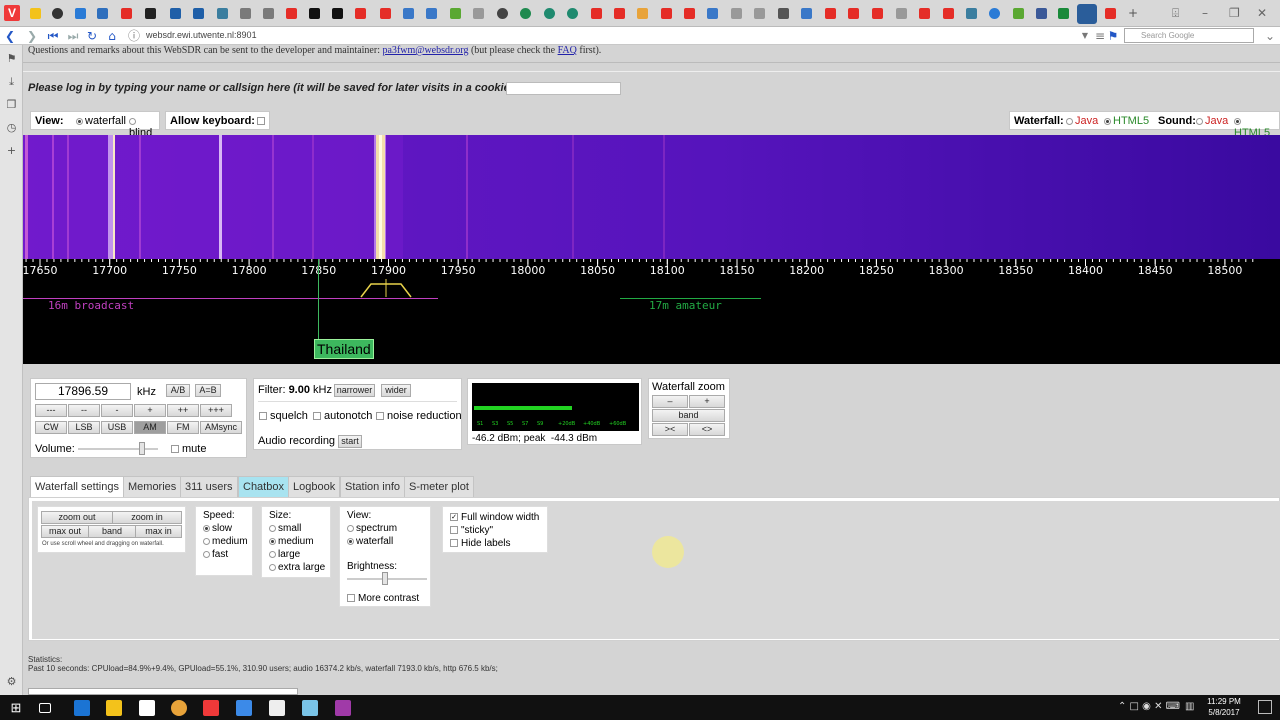  Describe the element at coordinates (563, 88) in the screenshot. I see `callsign-input` at that location.